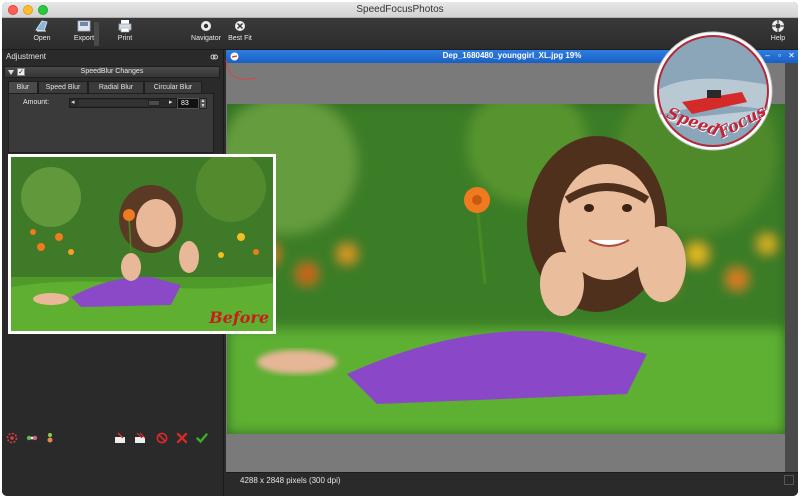  What do you see at coordinates (214, 57) in the screenshot?
I see `link-icon` at bounding box center [214, 57].